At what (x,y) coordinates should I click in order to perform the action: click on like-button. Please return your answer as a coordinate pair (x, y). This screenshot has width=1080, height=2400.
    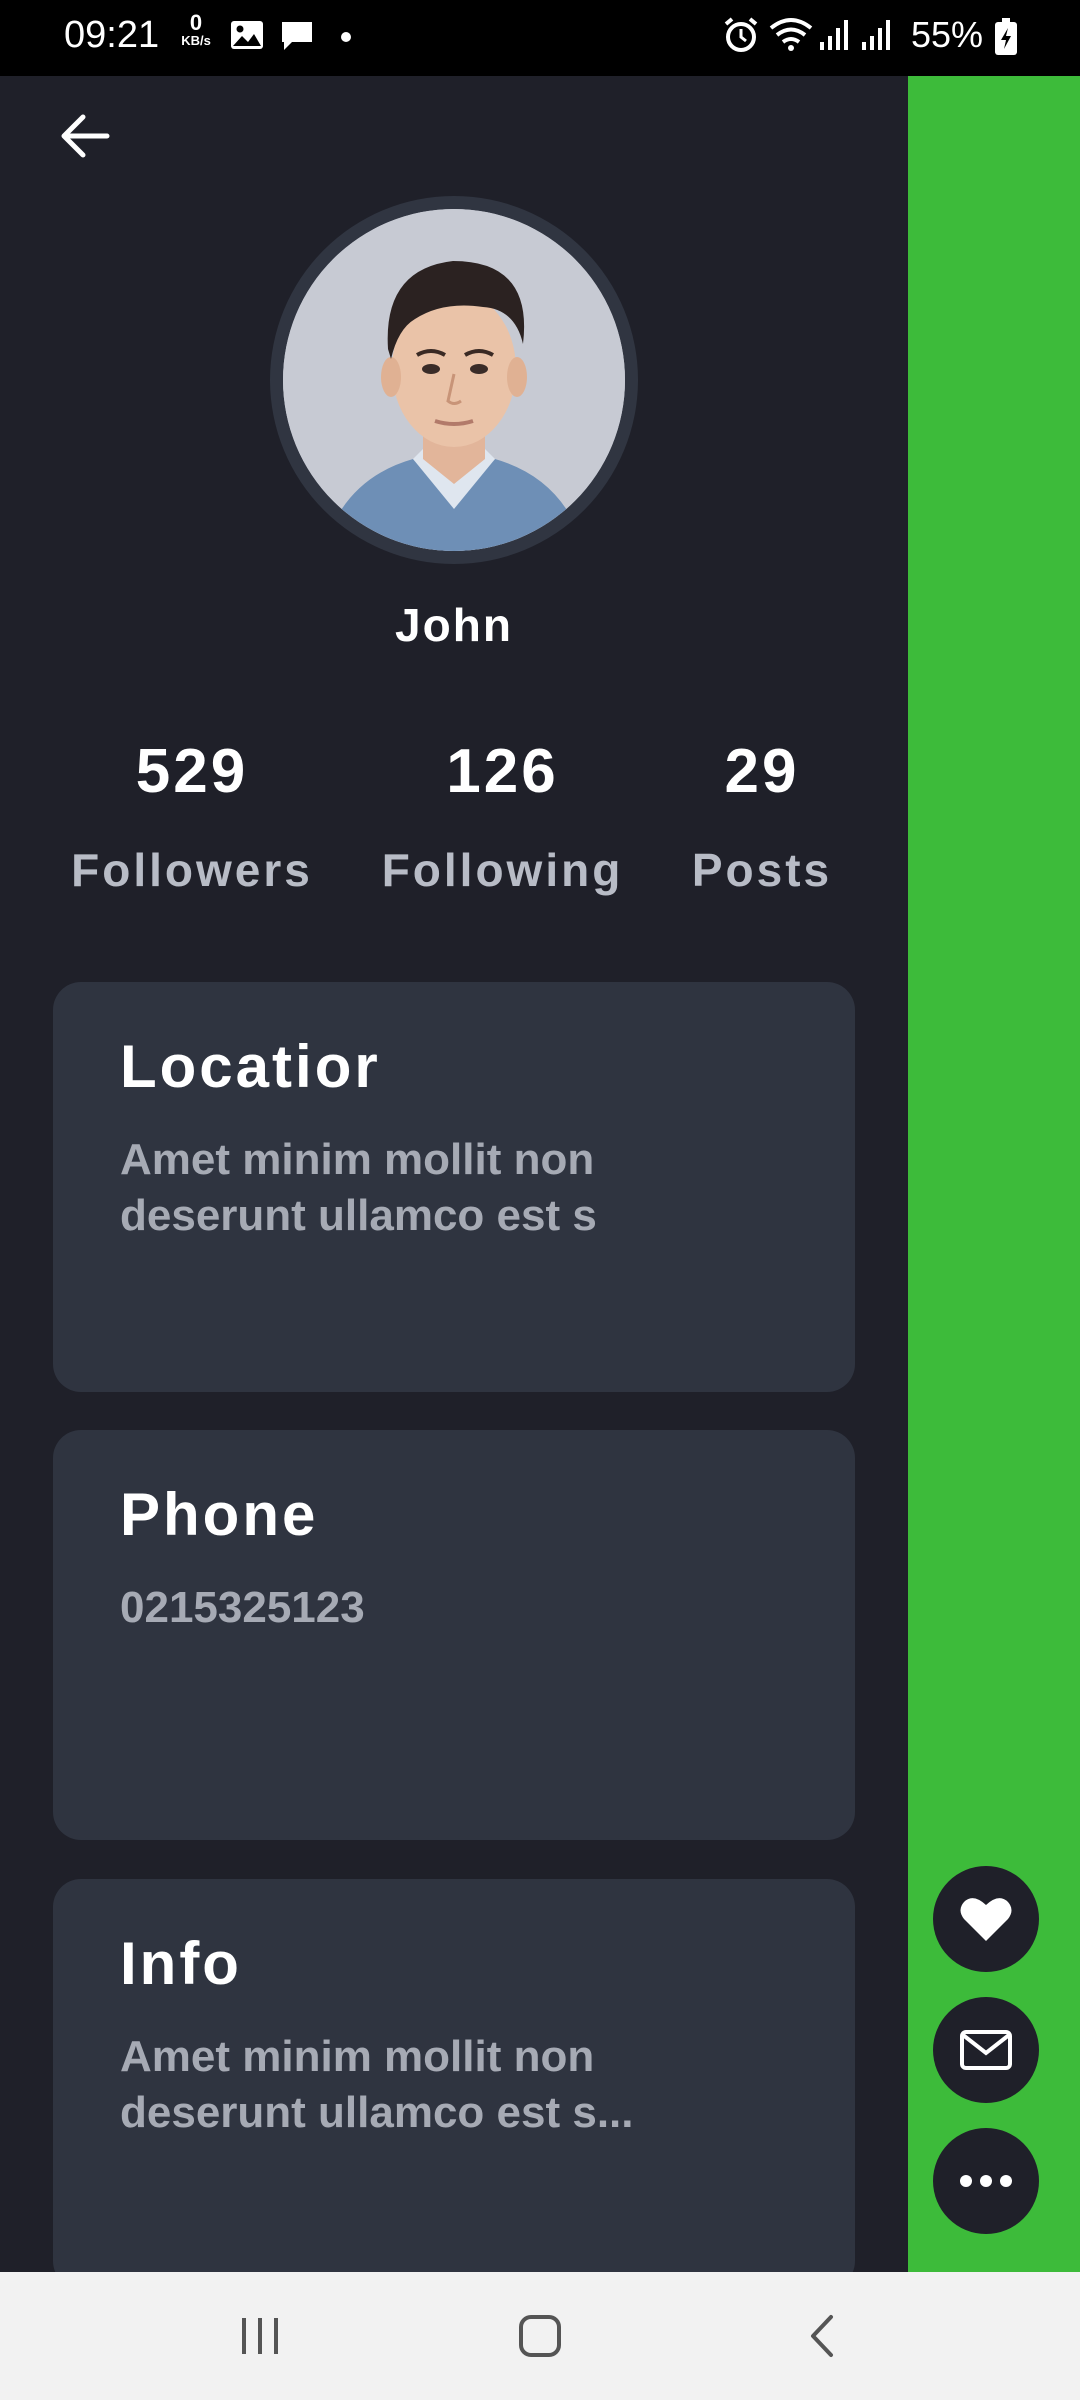
    Looking at the image, I should click on (986, 1919).